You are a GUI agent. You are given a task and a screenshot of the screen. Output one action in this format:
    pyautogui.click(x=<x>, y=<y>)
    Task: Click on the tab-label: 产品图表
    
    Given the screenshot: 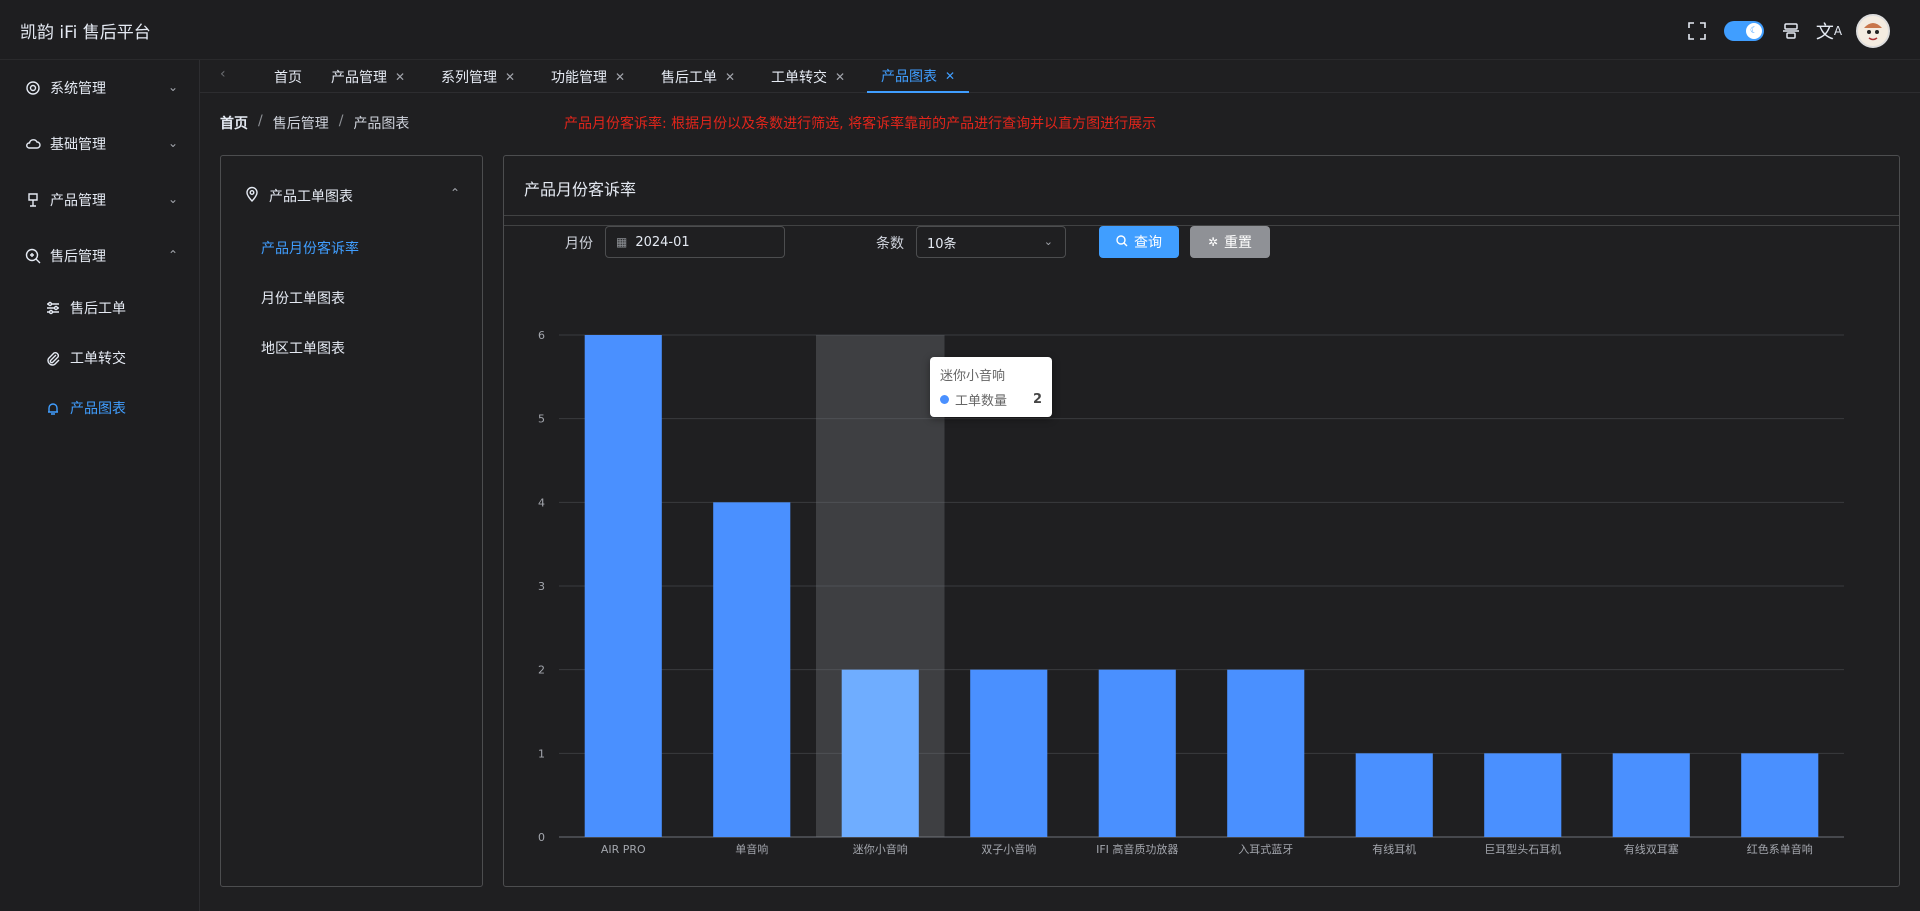 What is the action you would take?
    pyautogui.click(x=909, y=76)
    